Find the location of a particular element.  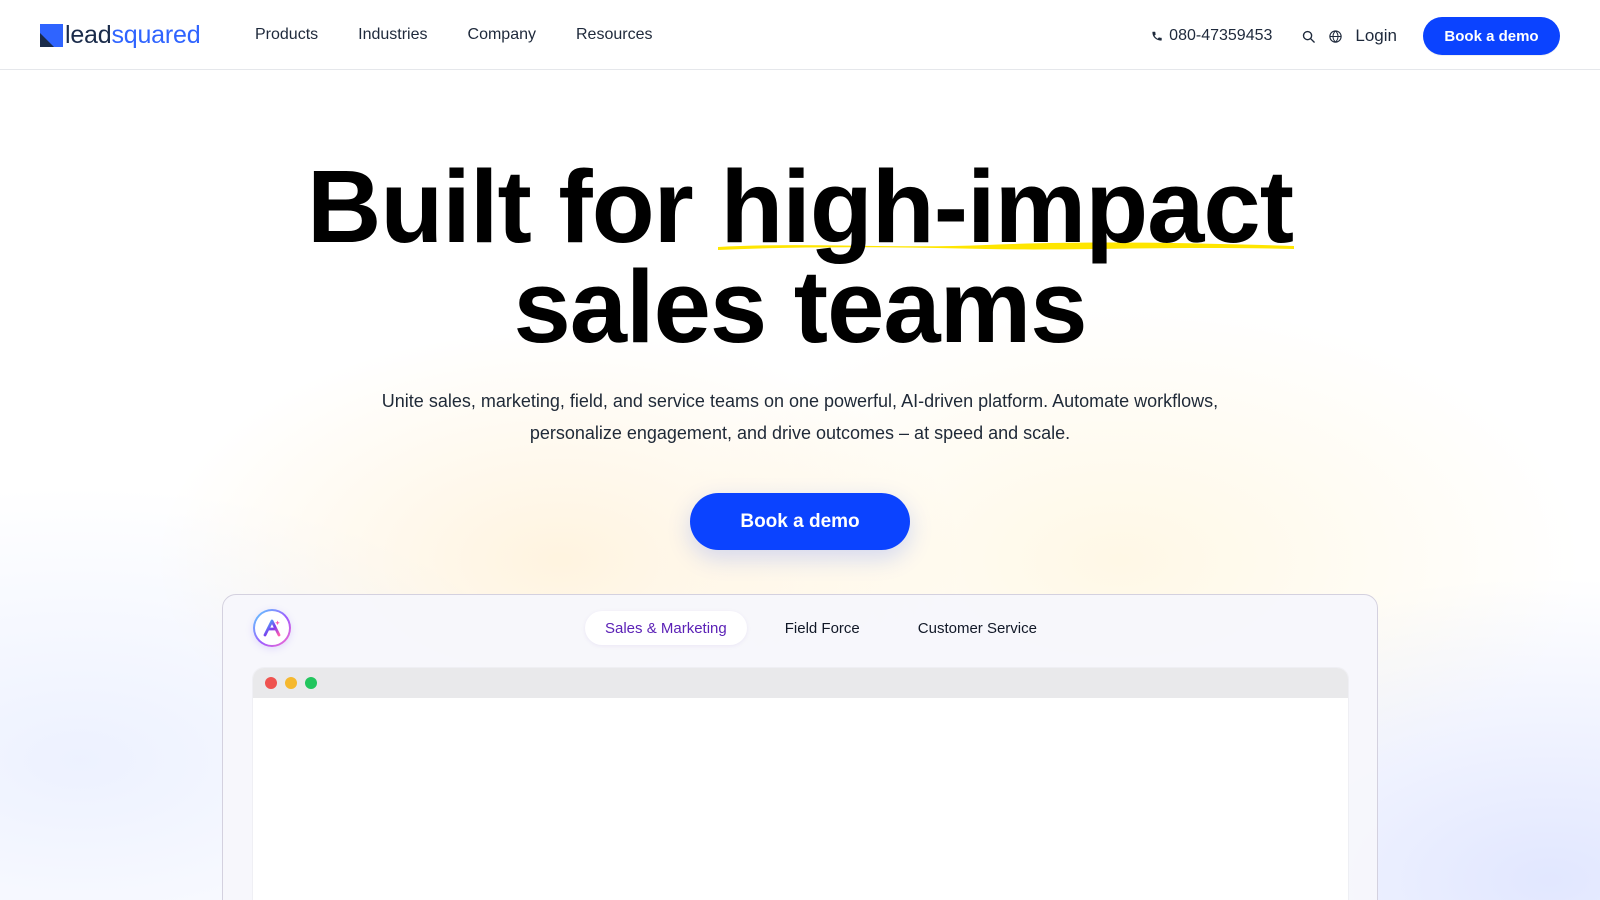

logo-link: lead squared is located at coordinates (120, 35).